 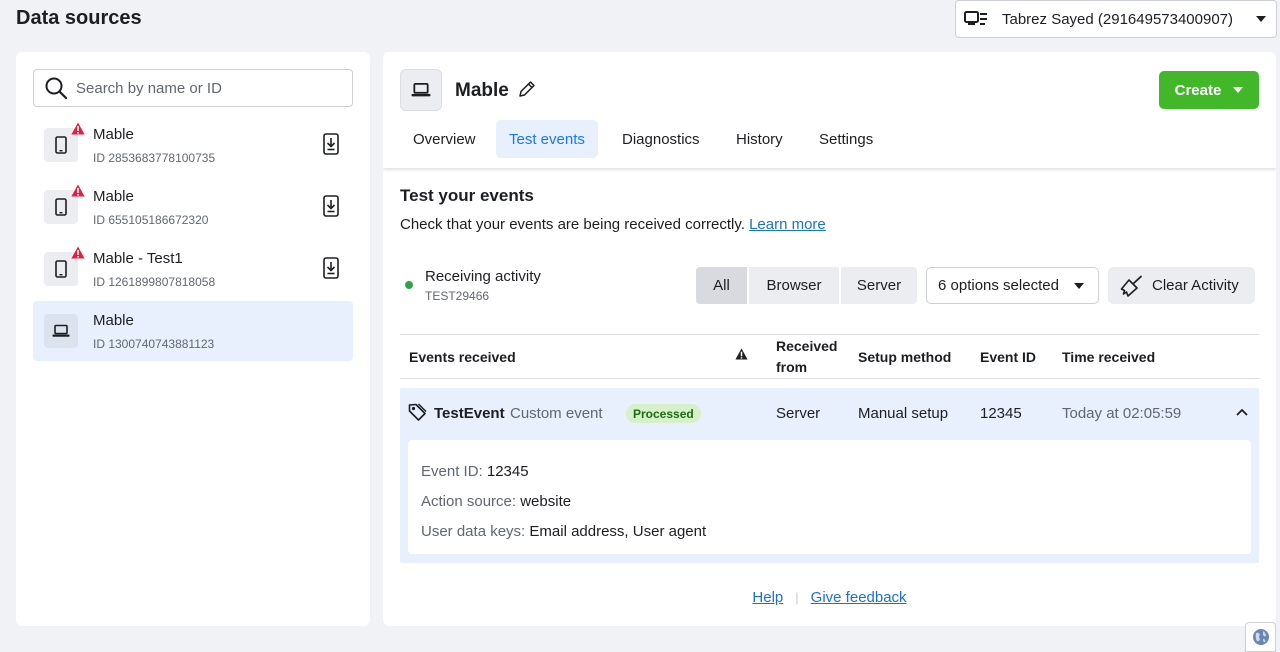 I want to click on search-box, so click(x=193, y=88).